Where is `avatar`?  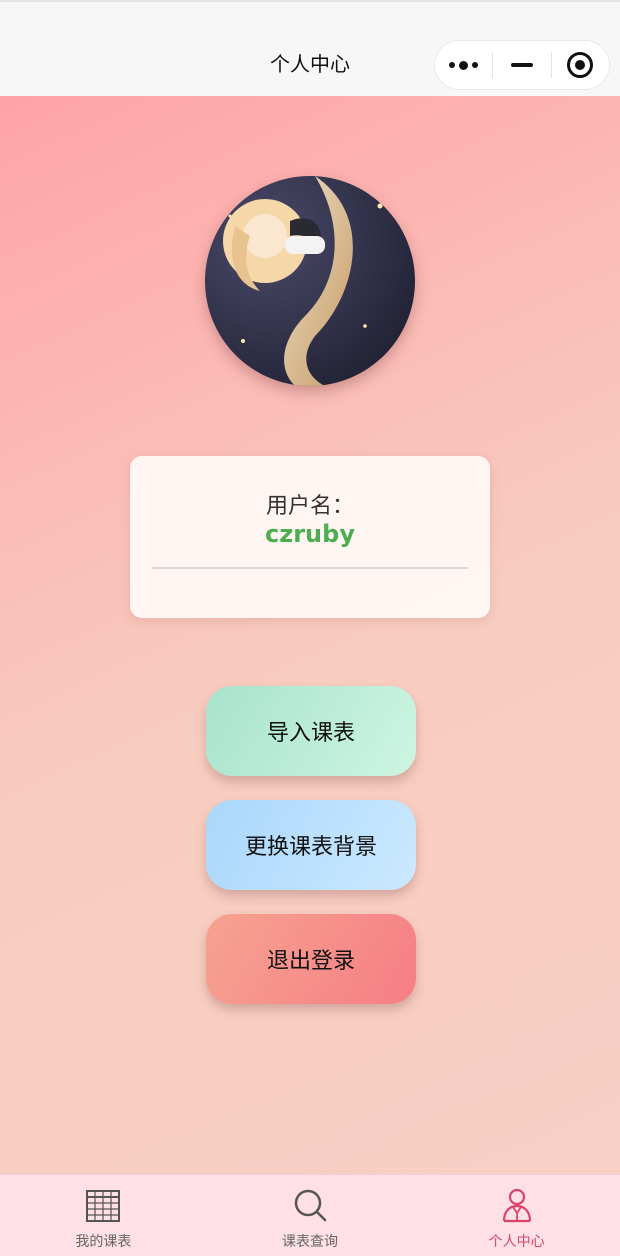
avatar is located at coordinates (310, 281).